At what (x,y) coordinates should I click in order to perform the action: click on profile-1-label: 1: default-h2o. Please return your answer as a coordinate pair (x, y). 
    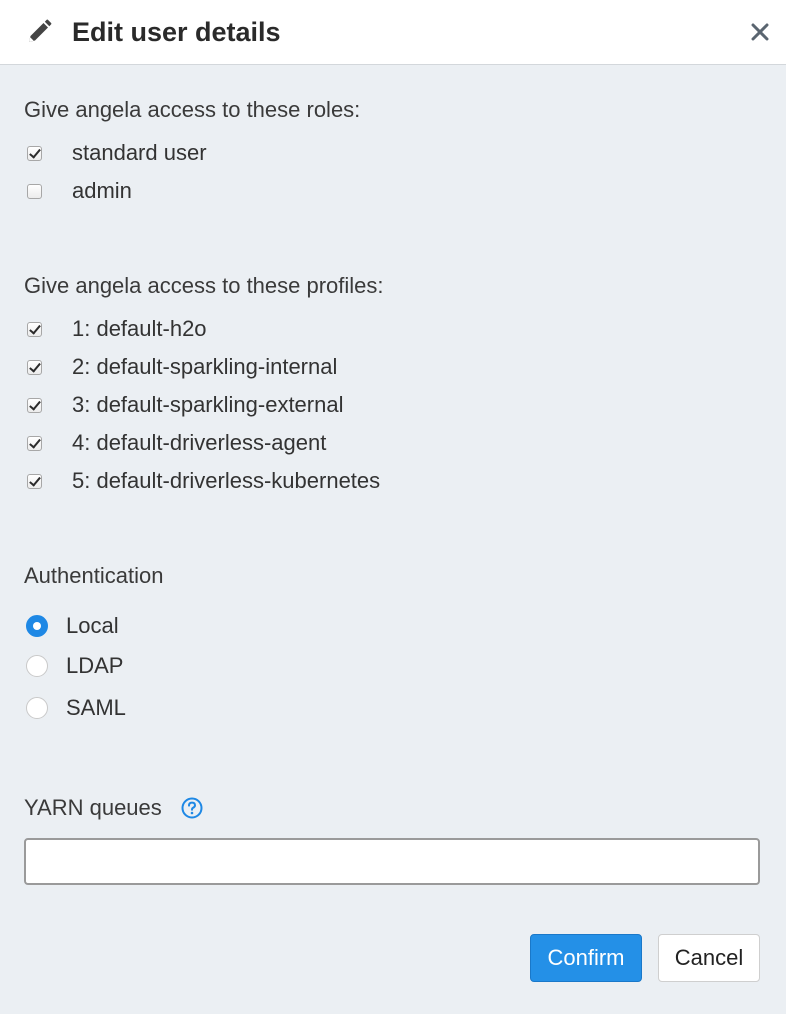
    Looking at the image, I should click on (139, 328).